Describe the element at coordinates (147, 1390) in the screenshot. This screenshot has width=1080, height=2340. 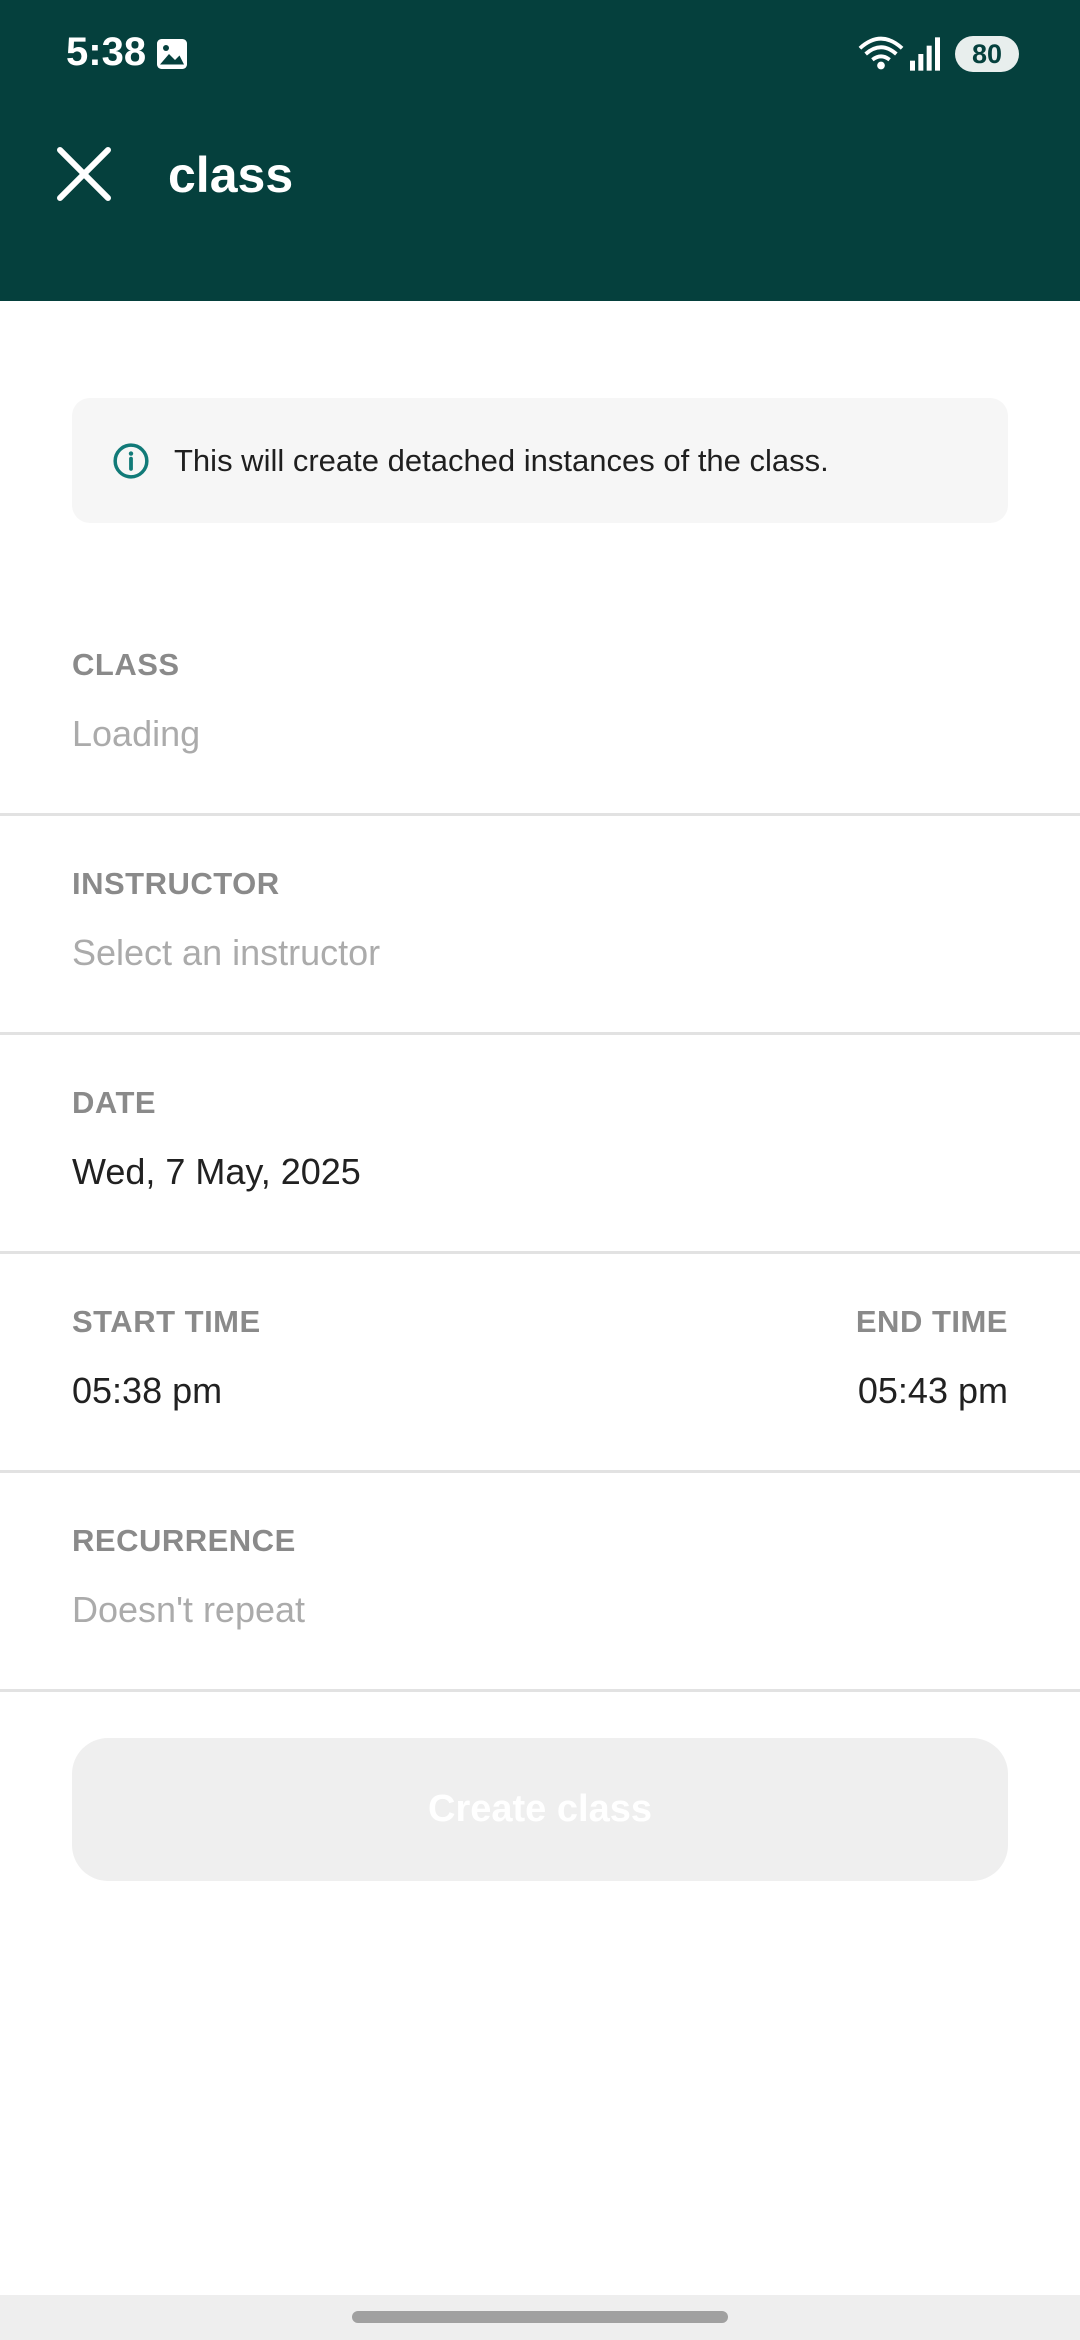
I see `start-time-value: 05:38 pm` at that location.